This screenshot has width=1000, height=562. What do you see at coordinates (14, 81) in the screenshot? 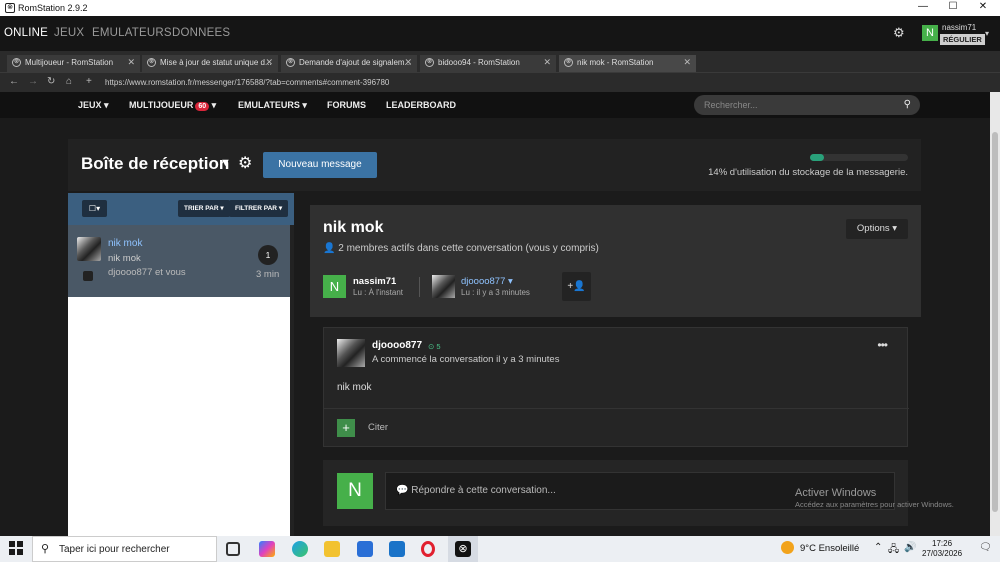
I see `back-arrow-icon: ←` at bounding box center [14, 81].